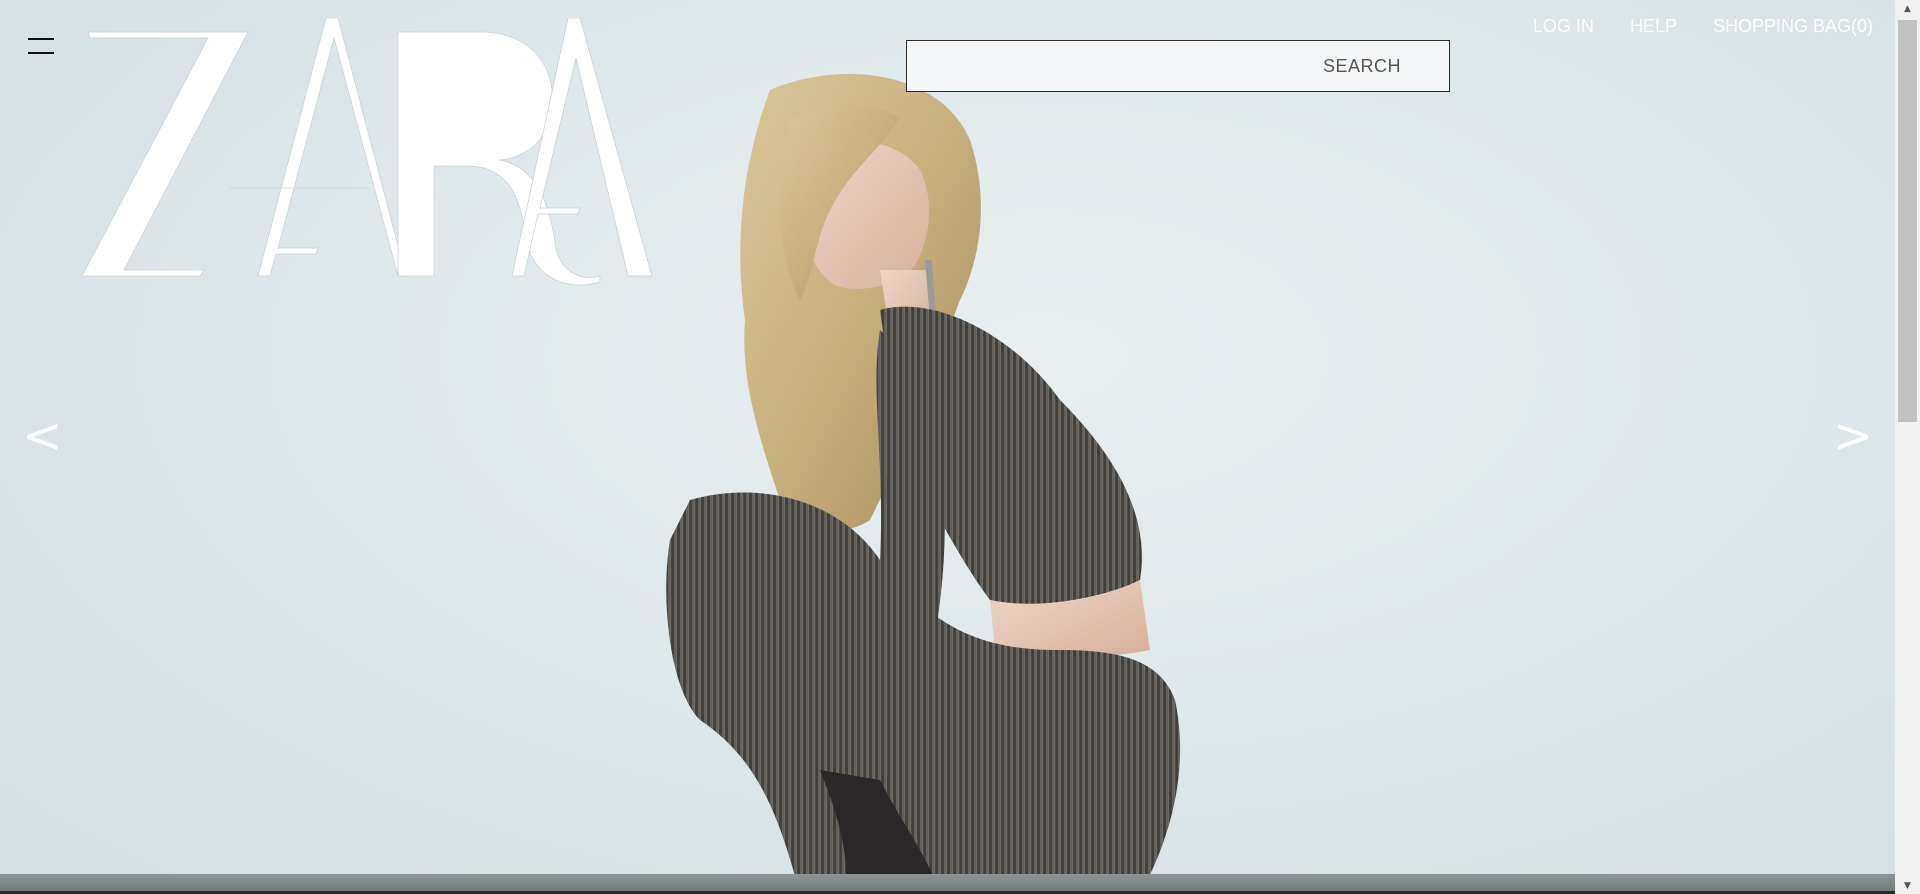 The image size is (1920, 894). Describe the element at coordinates (1853, 436) in the screenshot. I see `carousel-next-arrow-icon: >` at that location.